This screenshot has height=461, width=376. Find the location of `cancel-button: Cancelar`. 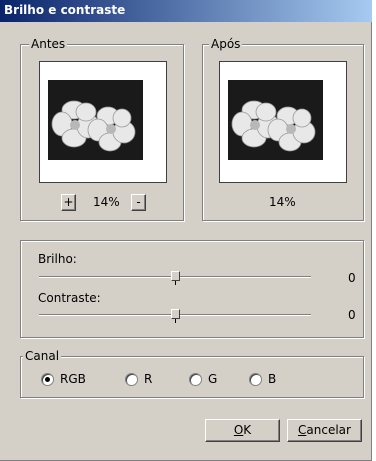

cancel-button: Cancelar is located at coordinates (324, 430).